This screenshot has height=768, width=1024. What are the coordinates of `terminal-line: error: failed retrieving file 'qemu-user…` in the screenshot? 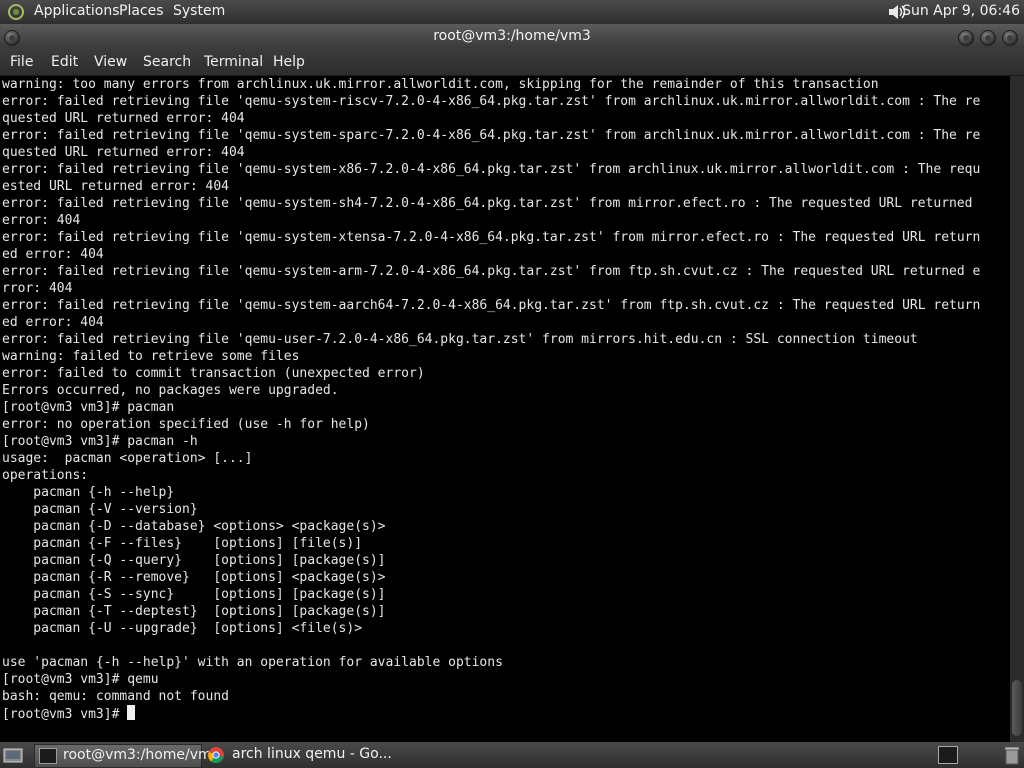 It's located at (460, 339).